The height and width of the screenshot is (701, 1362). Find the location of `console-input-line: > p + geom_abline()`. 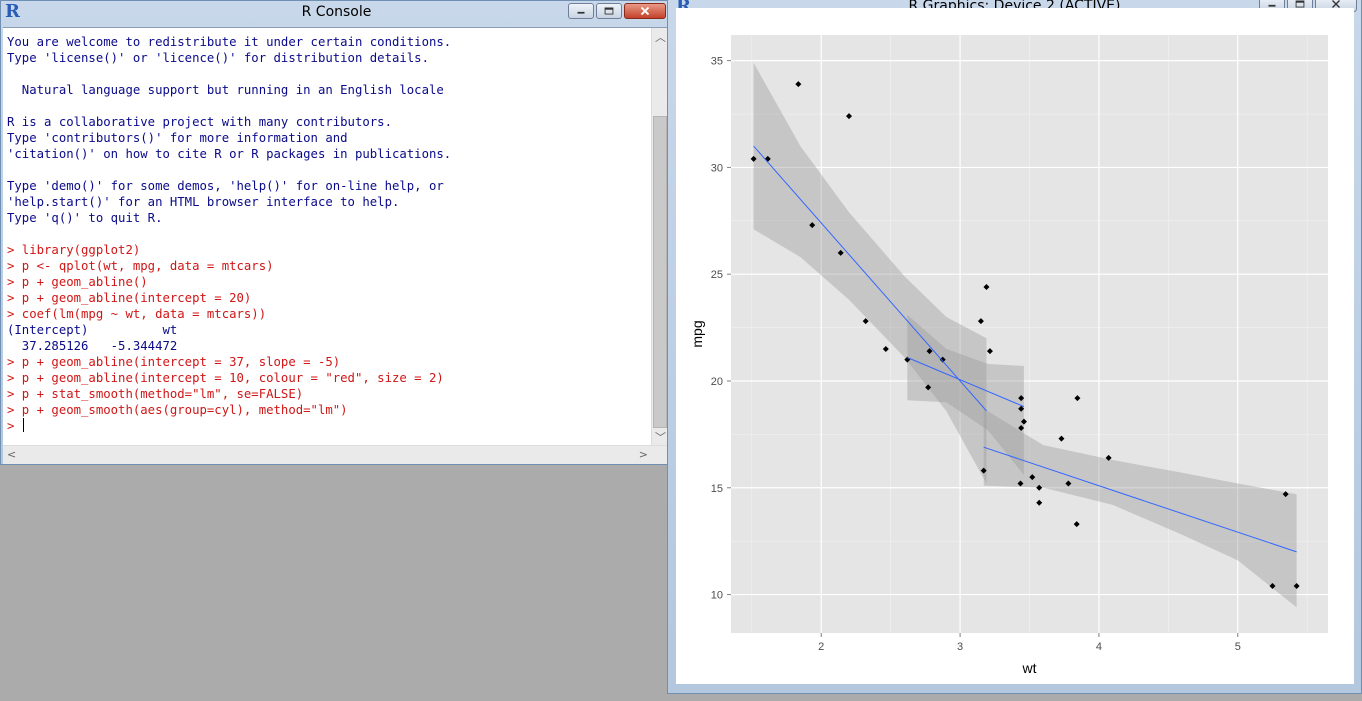

console-input-line: > p + geom_abline() is located at coordinates (77, 282).